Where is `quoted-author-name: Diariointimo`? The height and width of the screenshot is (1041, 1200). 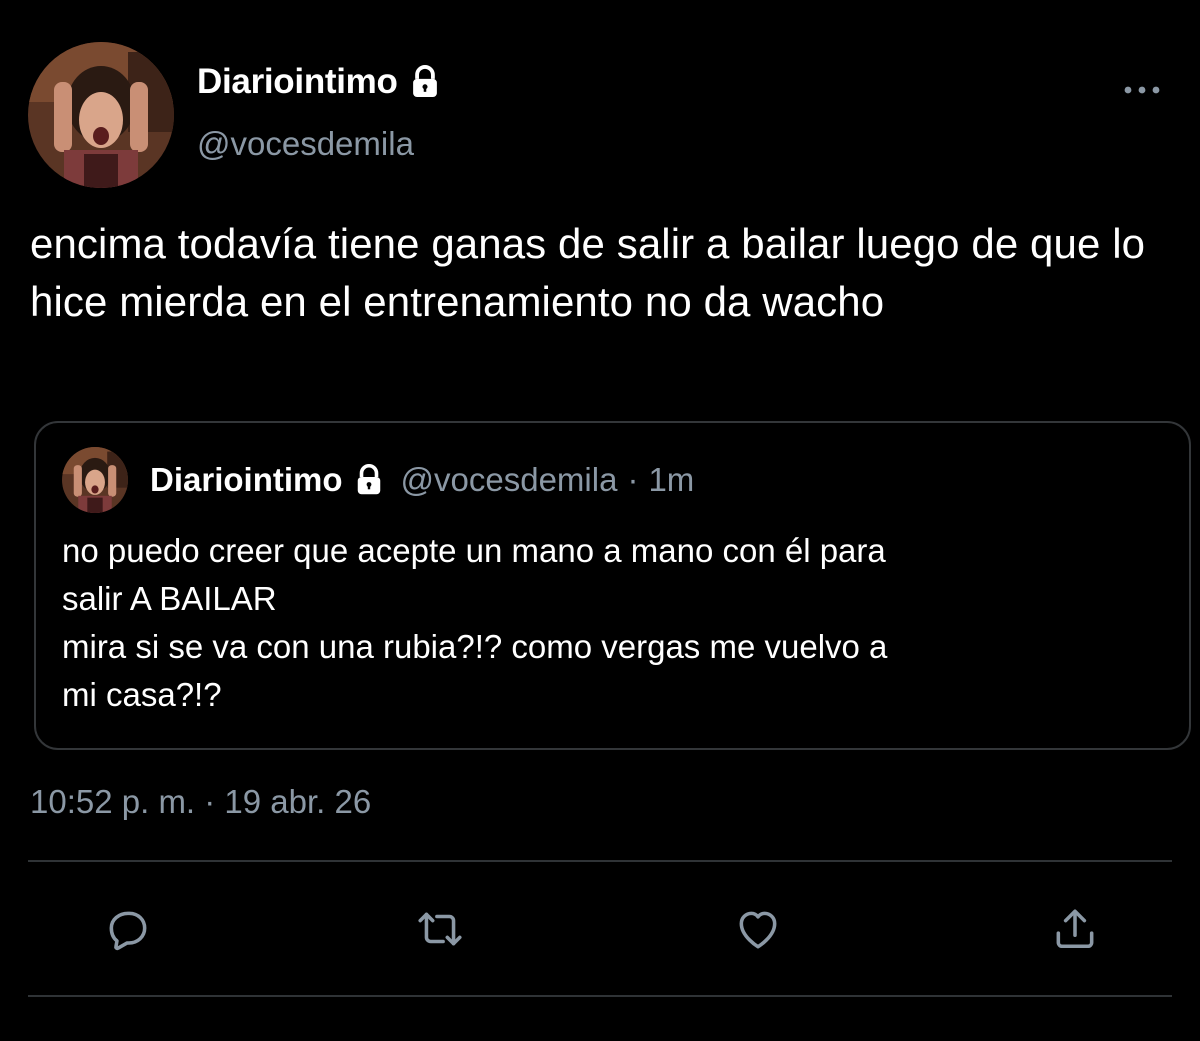
quoted-author-name: Diariointimo is located at coordinates (246, 479).